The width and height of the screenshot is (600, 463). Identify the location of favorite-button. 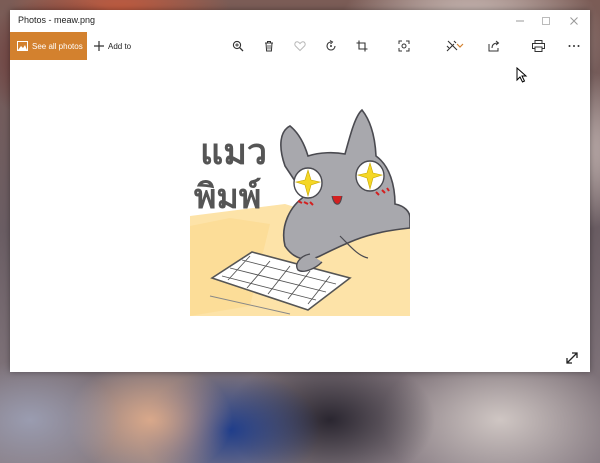
(300, 46).